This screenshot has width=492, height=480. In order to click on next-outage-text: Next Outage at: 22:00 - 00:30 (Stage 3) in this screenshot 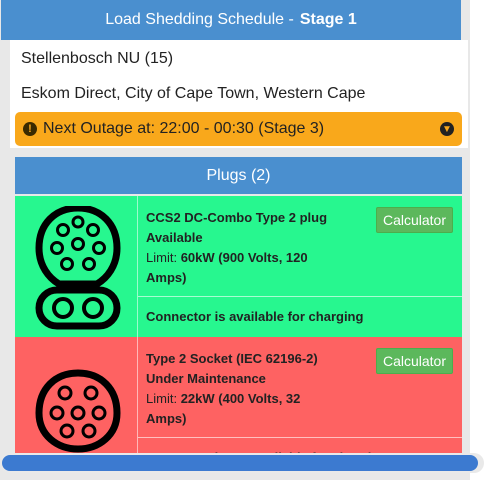, I will do `click(184, 128)`.